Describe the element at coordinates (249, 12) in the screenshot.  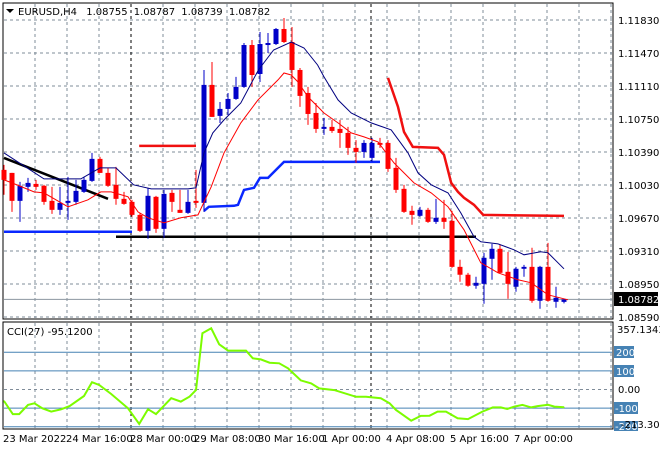
I see `close-price: 1.08782` at that location.